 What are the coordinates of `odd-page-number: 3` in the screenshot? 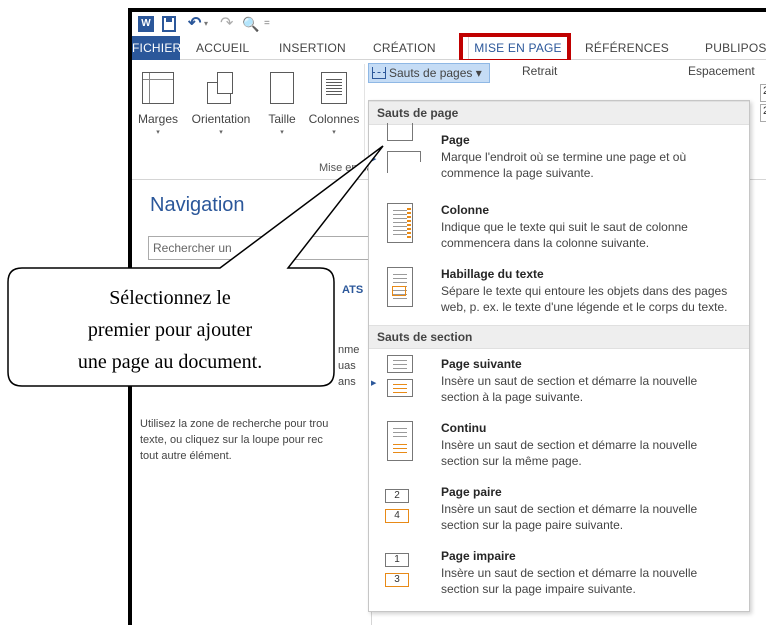 It's located at (397, 580).